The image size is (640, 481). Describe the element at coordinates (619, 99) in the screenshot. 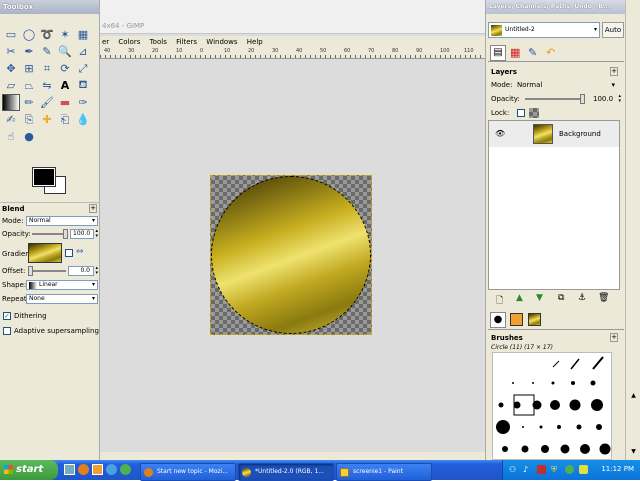

I see `layers-opacity-spin-icon: ▴ ▾` at that location.